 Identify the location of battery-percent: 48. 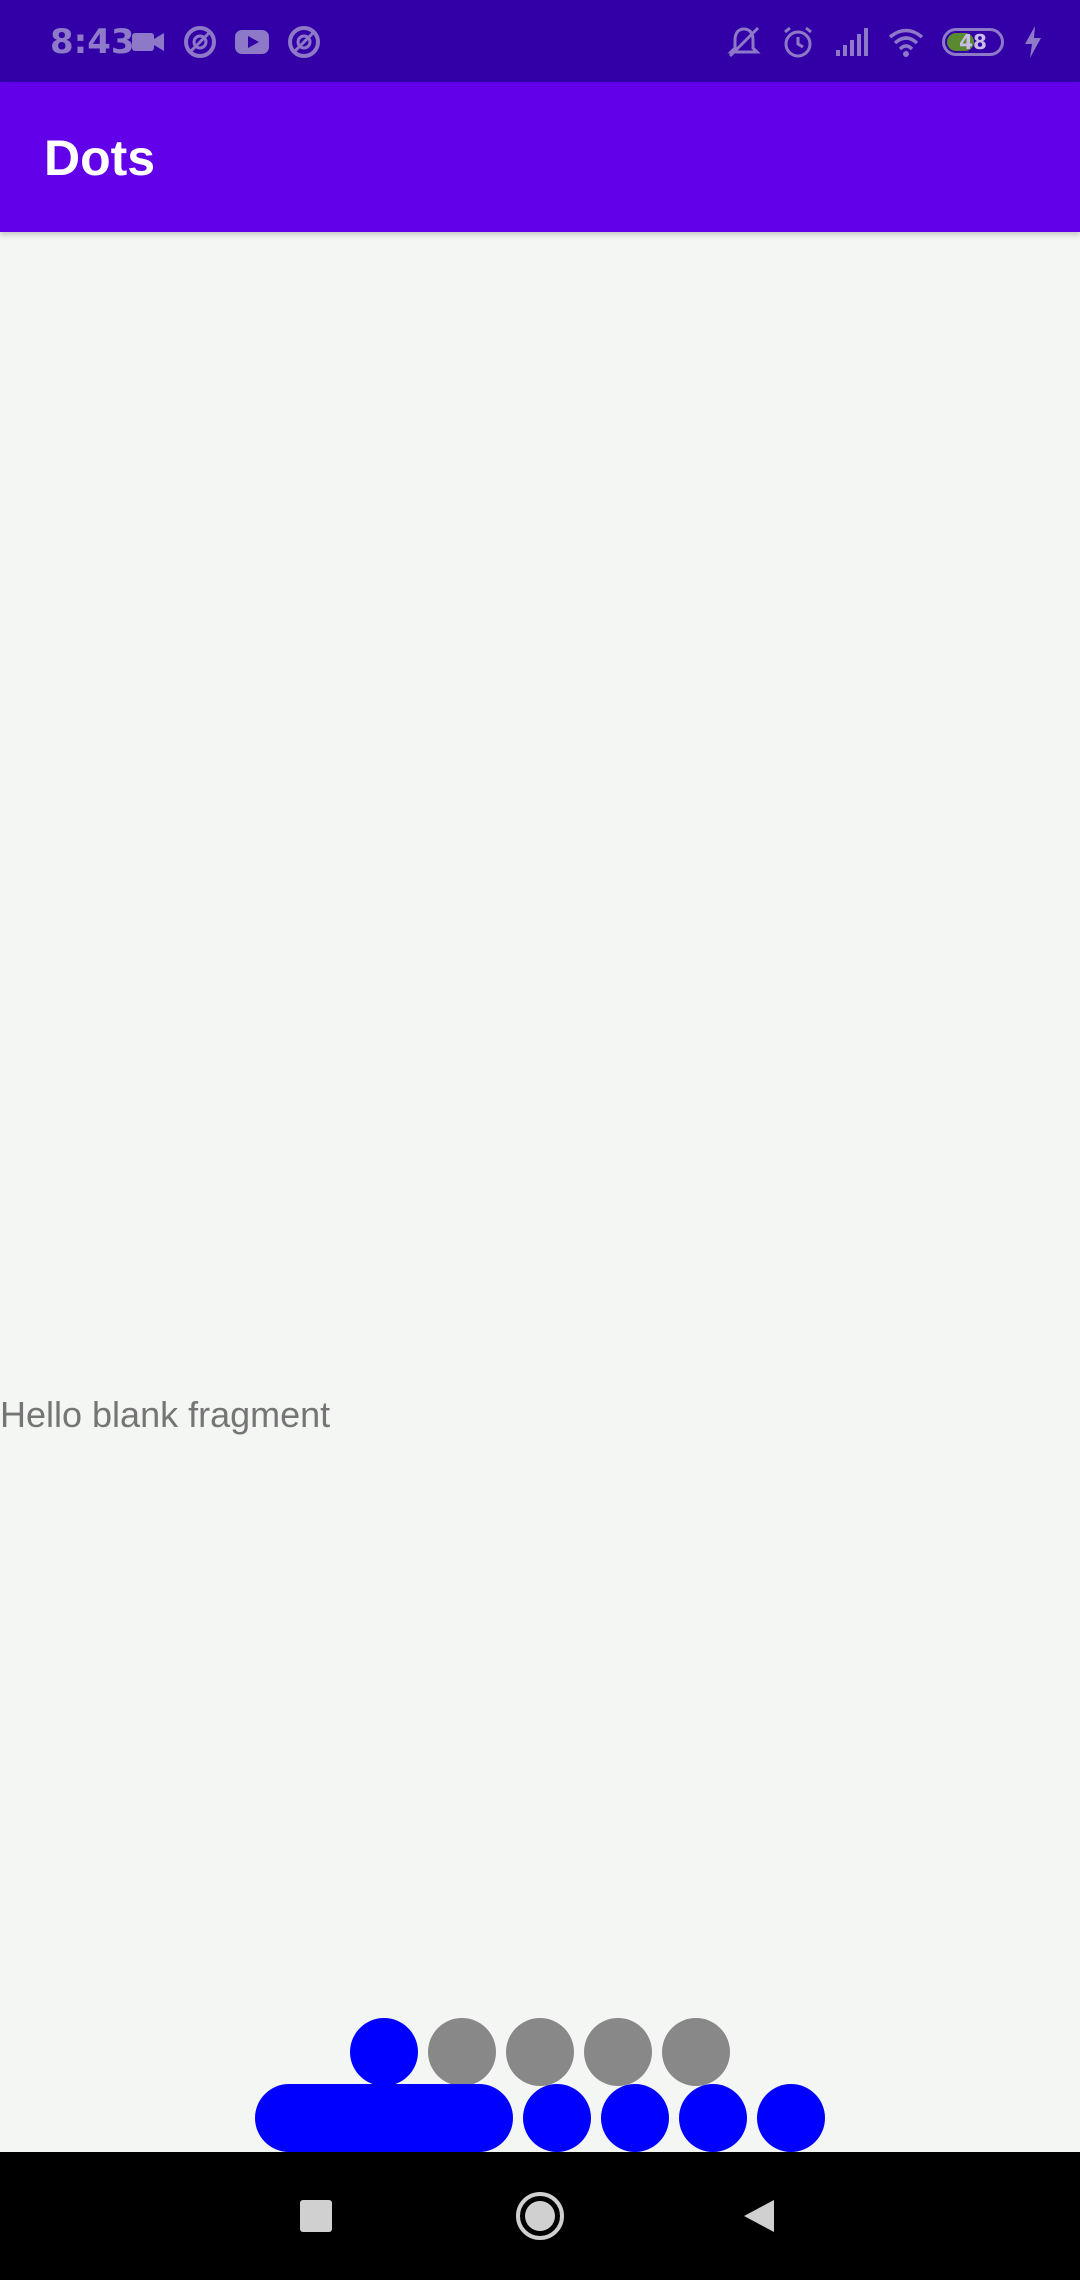
(973, 42).